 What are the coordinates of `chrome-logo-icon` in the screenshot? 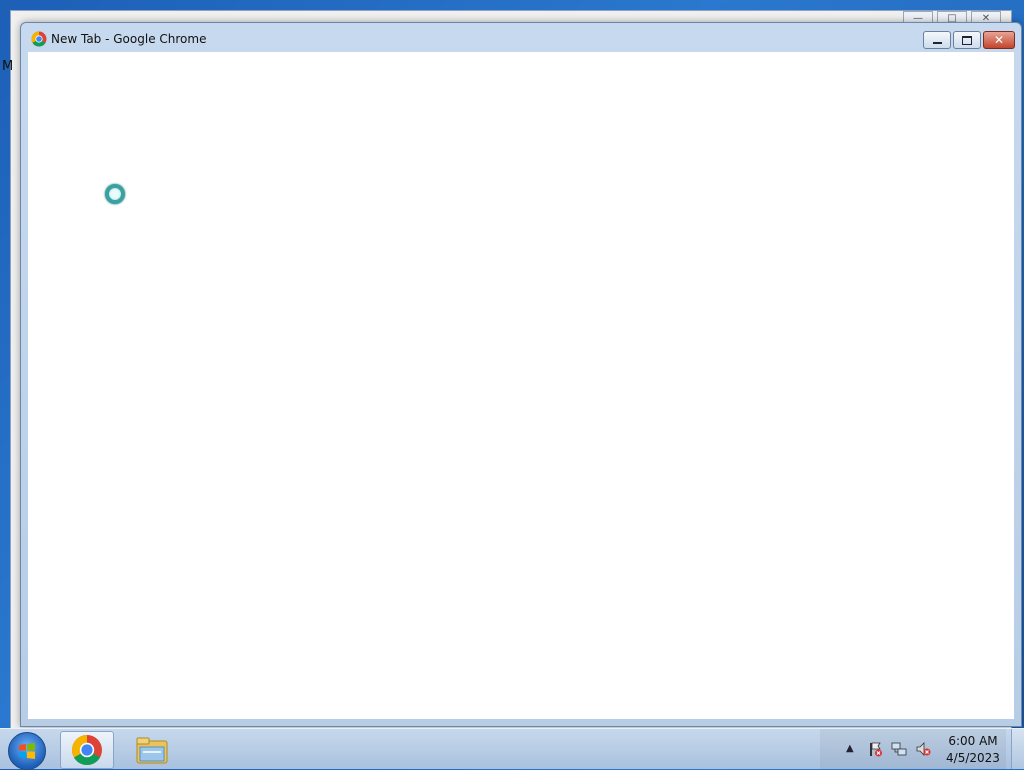 It's located at (39, 39).